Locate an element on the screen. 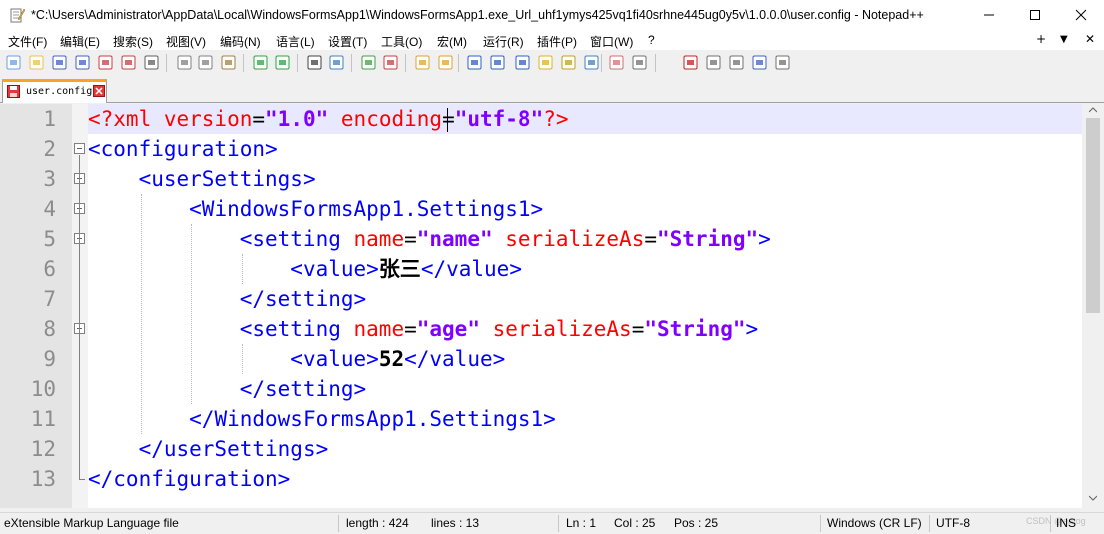 Image resolution: width=1104 pixels, height=534 pixels. tab-user-config: user.config is located at coordinates (54, 91).